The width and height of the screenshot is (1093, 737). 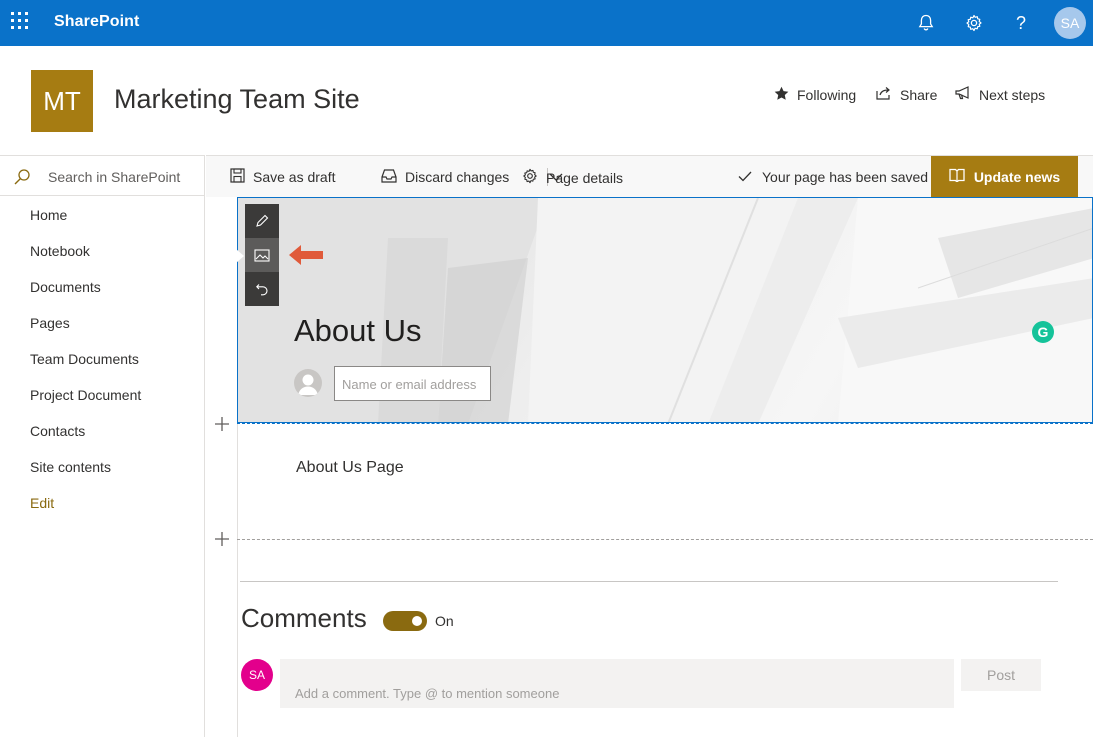 I want to click on toggle-knob, so click(x=417, y=621).